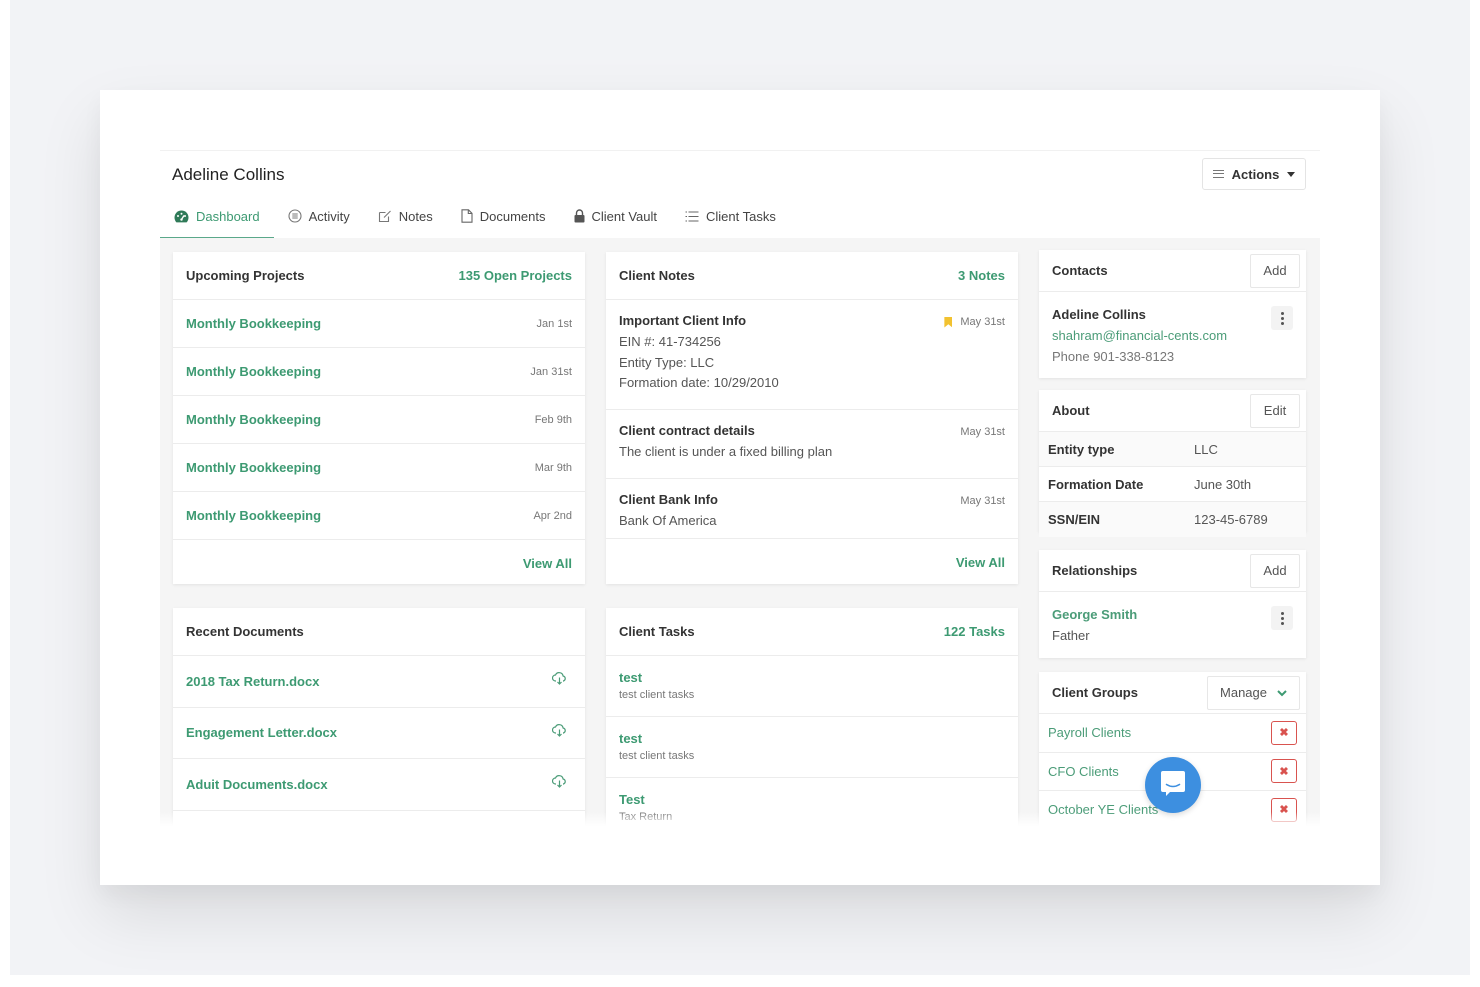 The image size is (1480, 987). Describe the element at coordinates (1096, 484) in the screenshot. I see `about-label: Formation Date` at that location.